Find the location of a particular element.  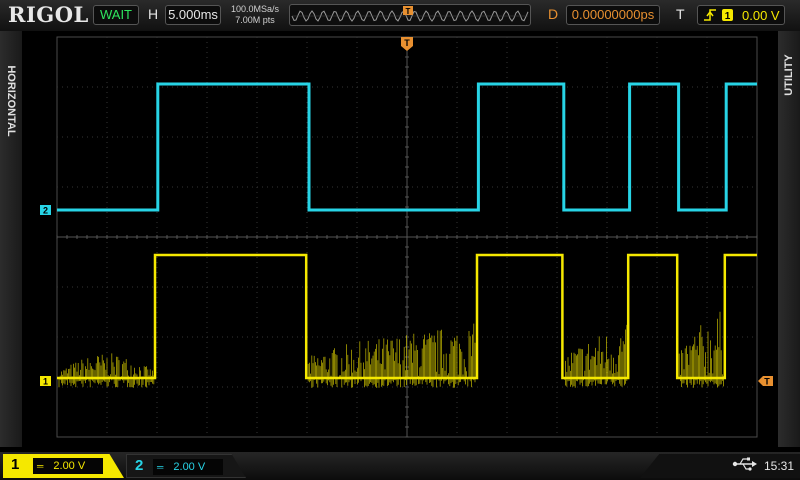

usb-icon is located at coordinates (744, 464).